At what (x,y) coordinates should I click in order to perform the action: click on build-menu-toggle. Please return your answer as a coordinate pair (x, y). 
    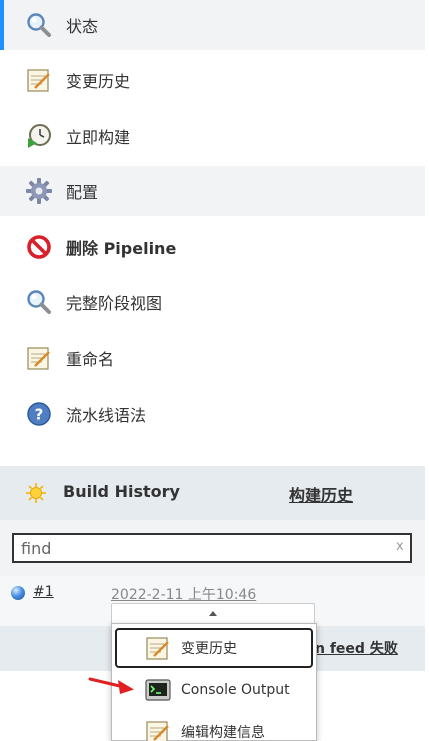
    Looking at the image, I should click on (213, 614).